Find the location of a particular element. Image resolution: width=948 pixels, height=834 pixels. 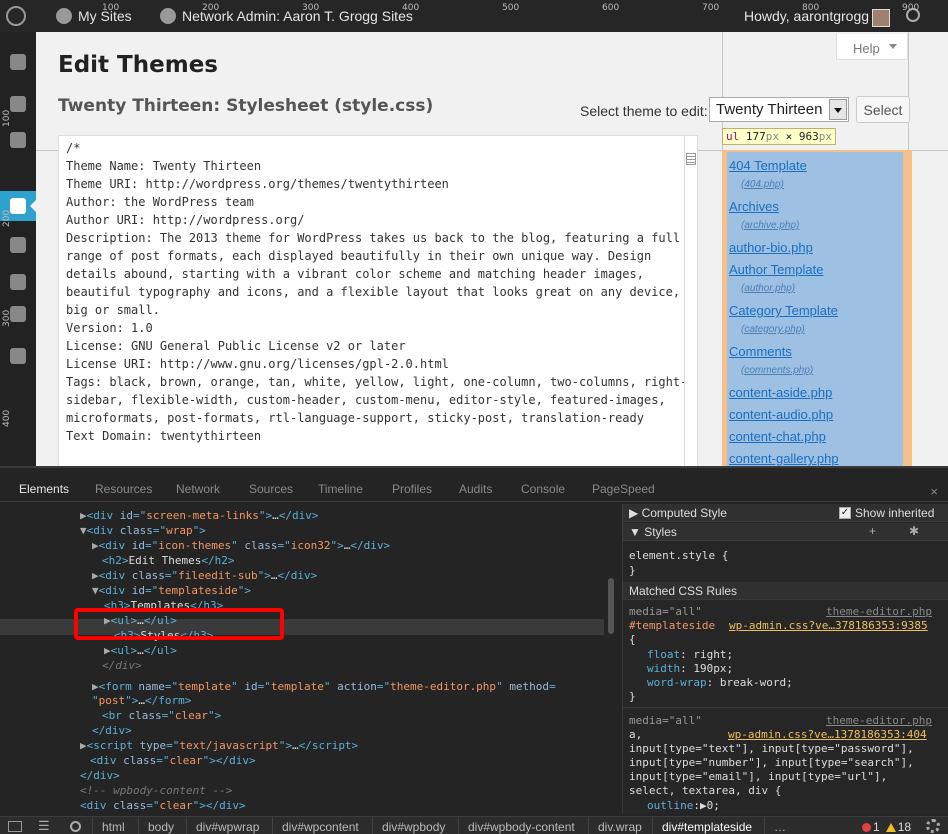

css-property: outline:▶0; is located at coordinates (683, 805).